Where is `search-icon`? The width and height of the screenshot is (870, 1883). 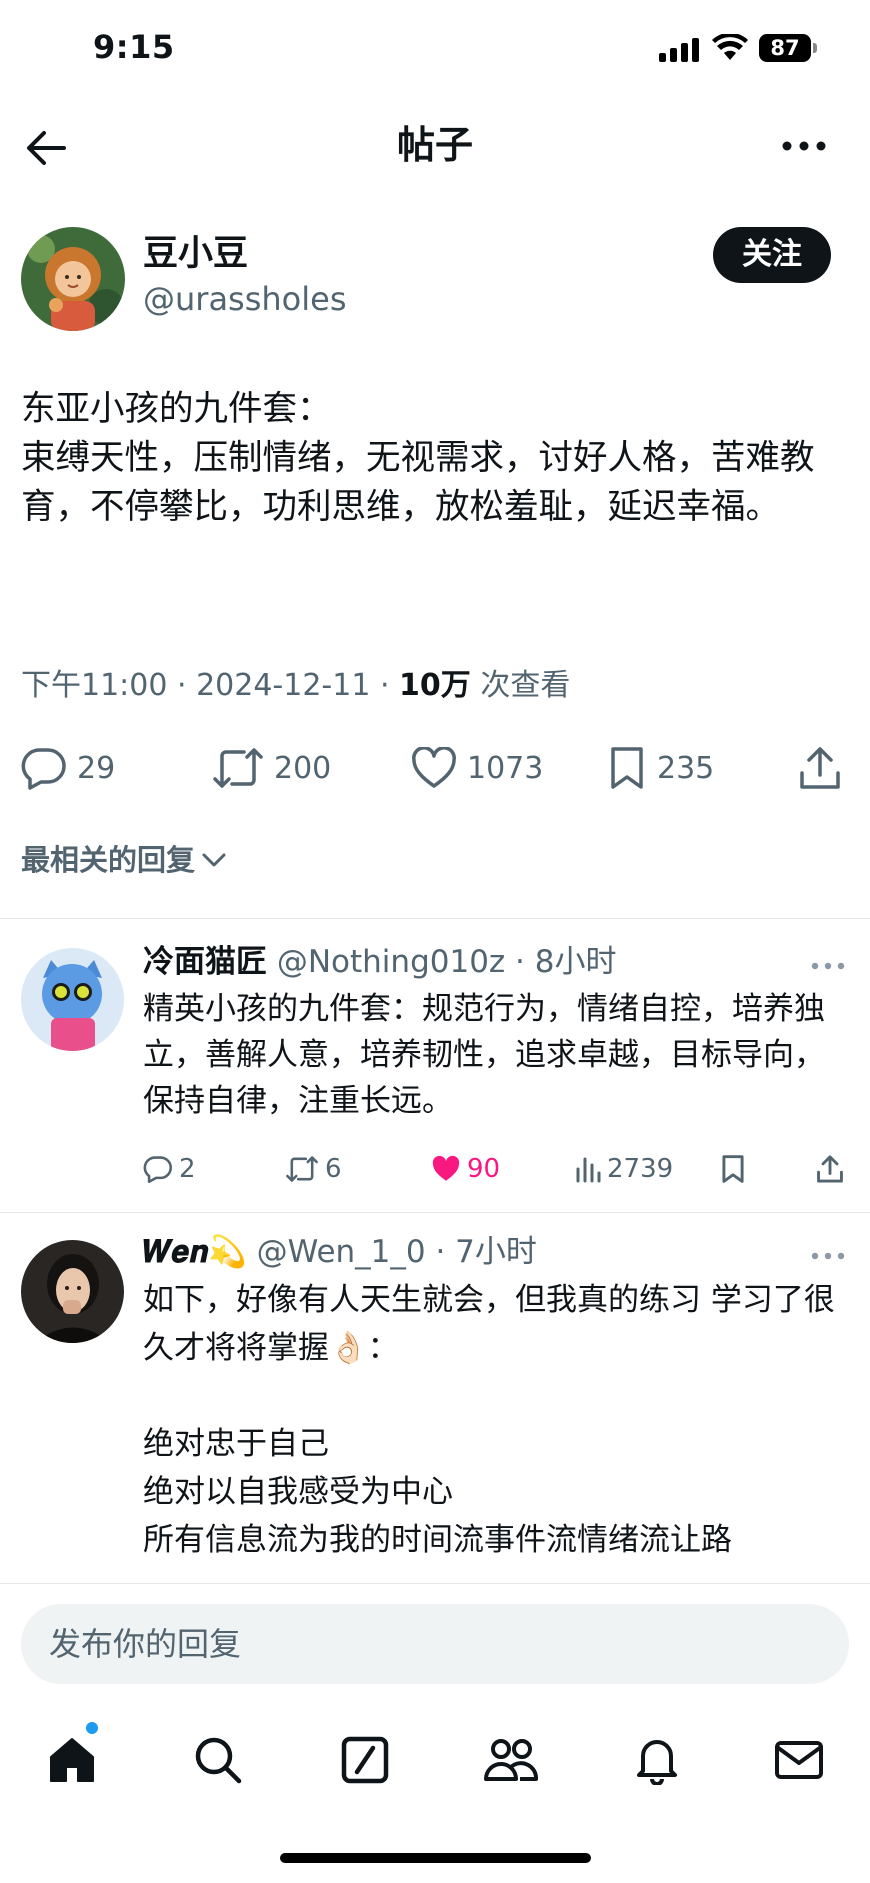
search-icon is located at coordinates (218, 1760).